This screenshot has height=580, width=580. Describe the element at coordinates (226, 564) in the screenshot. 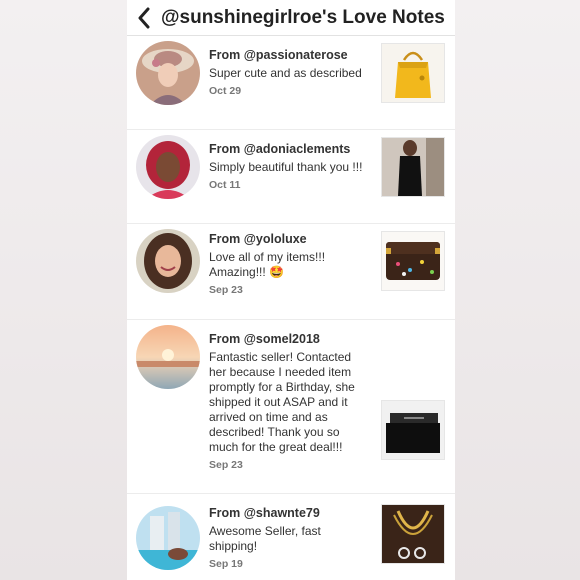

I see `note-date: Sep 19` at that location.